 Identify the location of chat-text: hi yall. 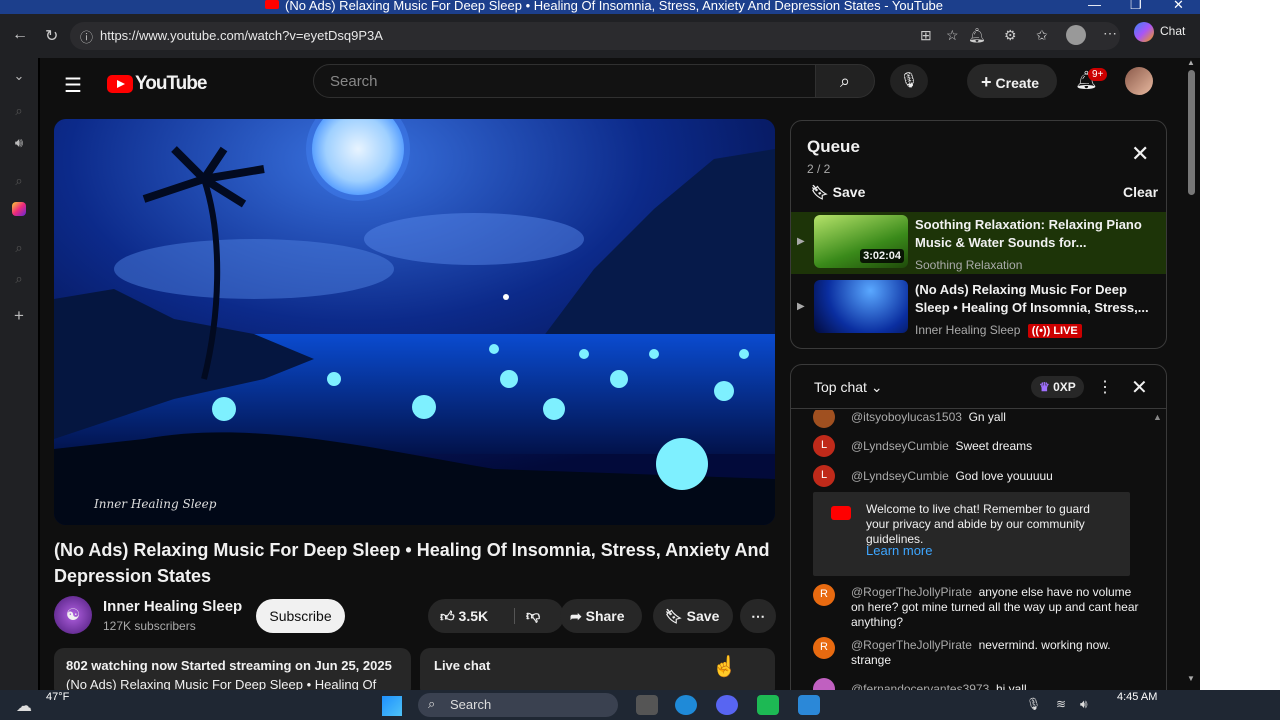
(1011, 686).